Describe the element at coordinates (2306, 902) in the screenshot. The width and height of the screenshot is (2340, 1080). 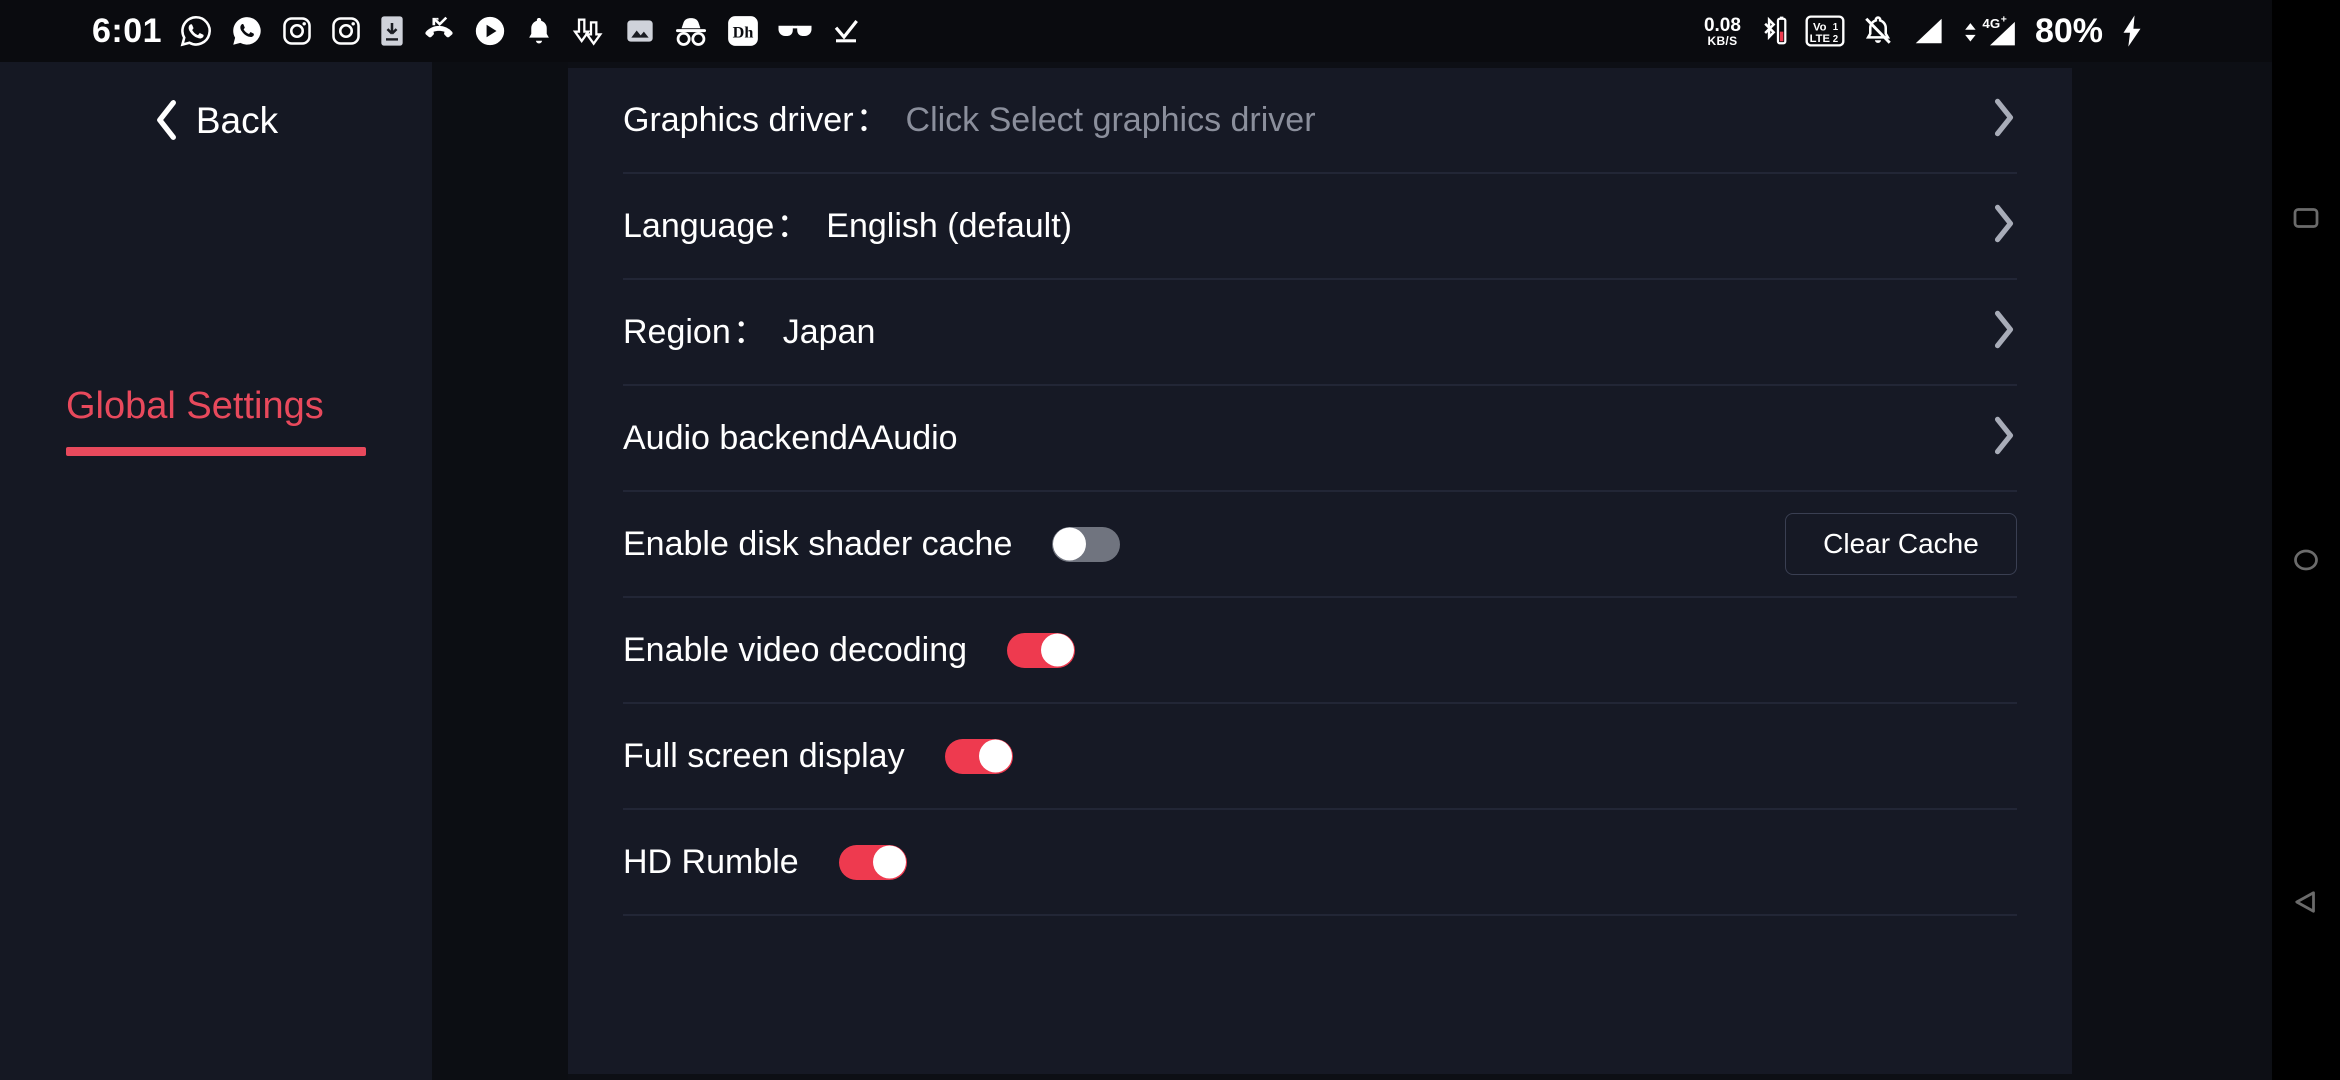
I see `back-triangle-icon` at that location.